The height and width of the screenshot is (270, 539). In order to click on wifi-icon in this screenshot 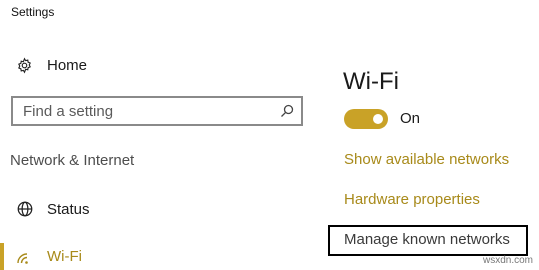, I will do `click(25, 256)`.